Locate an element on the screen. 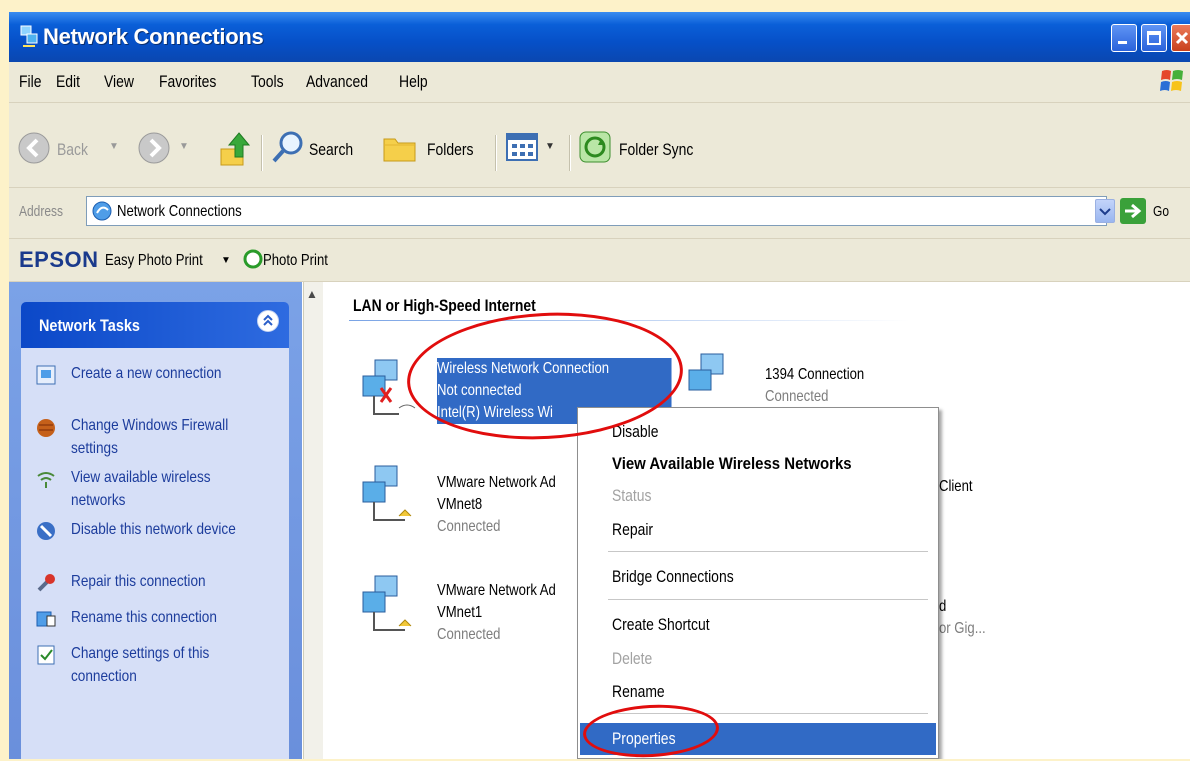  minimize-button is located at coordinates (1124, 38).